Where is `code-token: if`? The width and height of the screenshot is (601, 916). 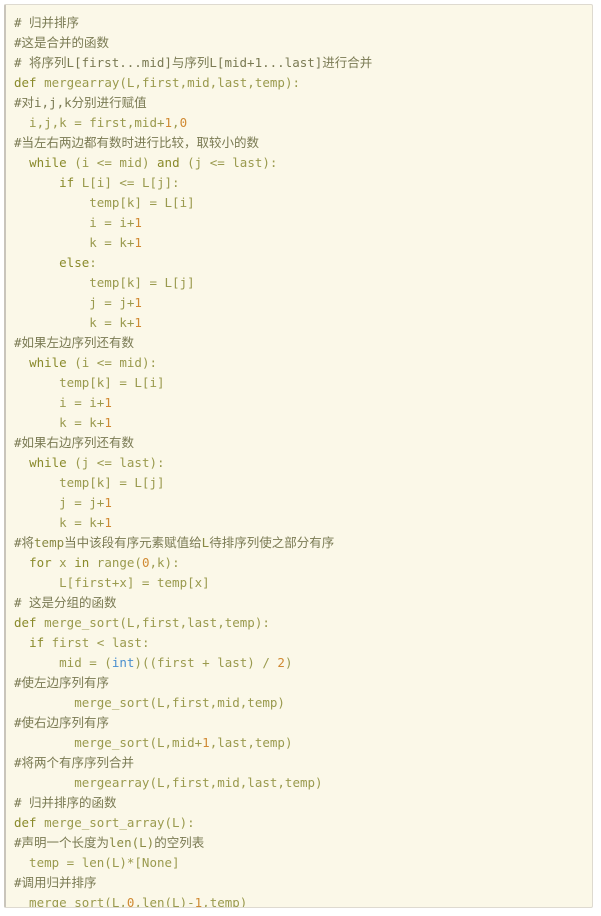
code-token: if is located at coordinates (37, 642).